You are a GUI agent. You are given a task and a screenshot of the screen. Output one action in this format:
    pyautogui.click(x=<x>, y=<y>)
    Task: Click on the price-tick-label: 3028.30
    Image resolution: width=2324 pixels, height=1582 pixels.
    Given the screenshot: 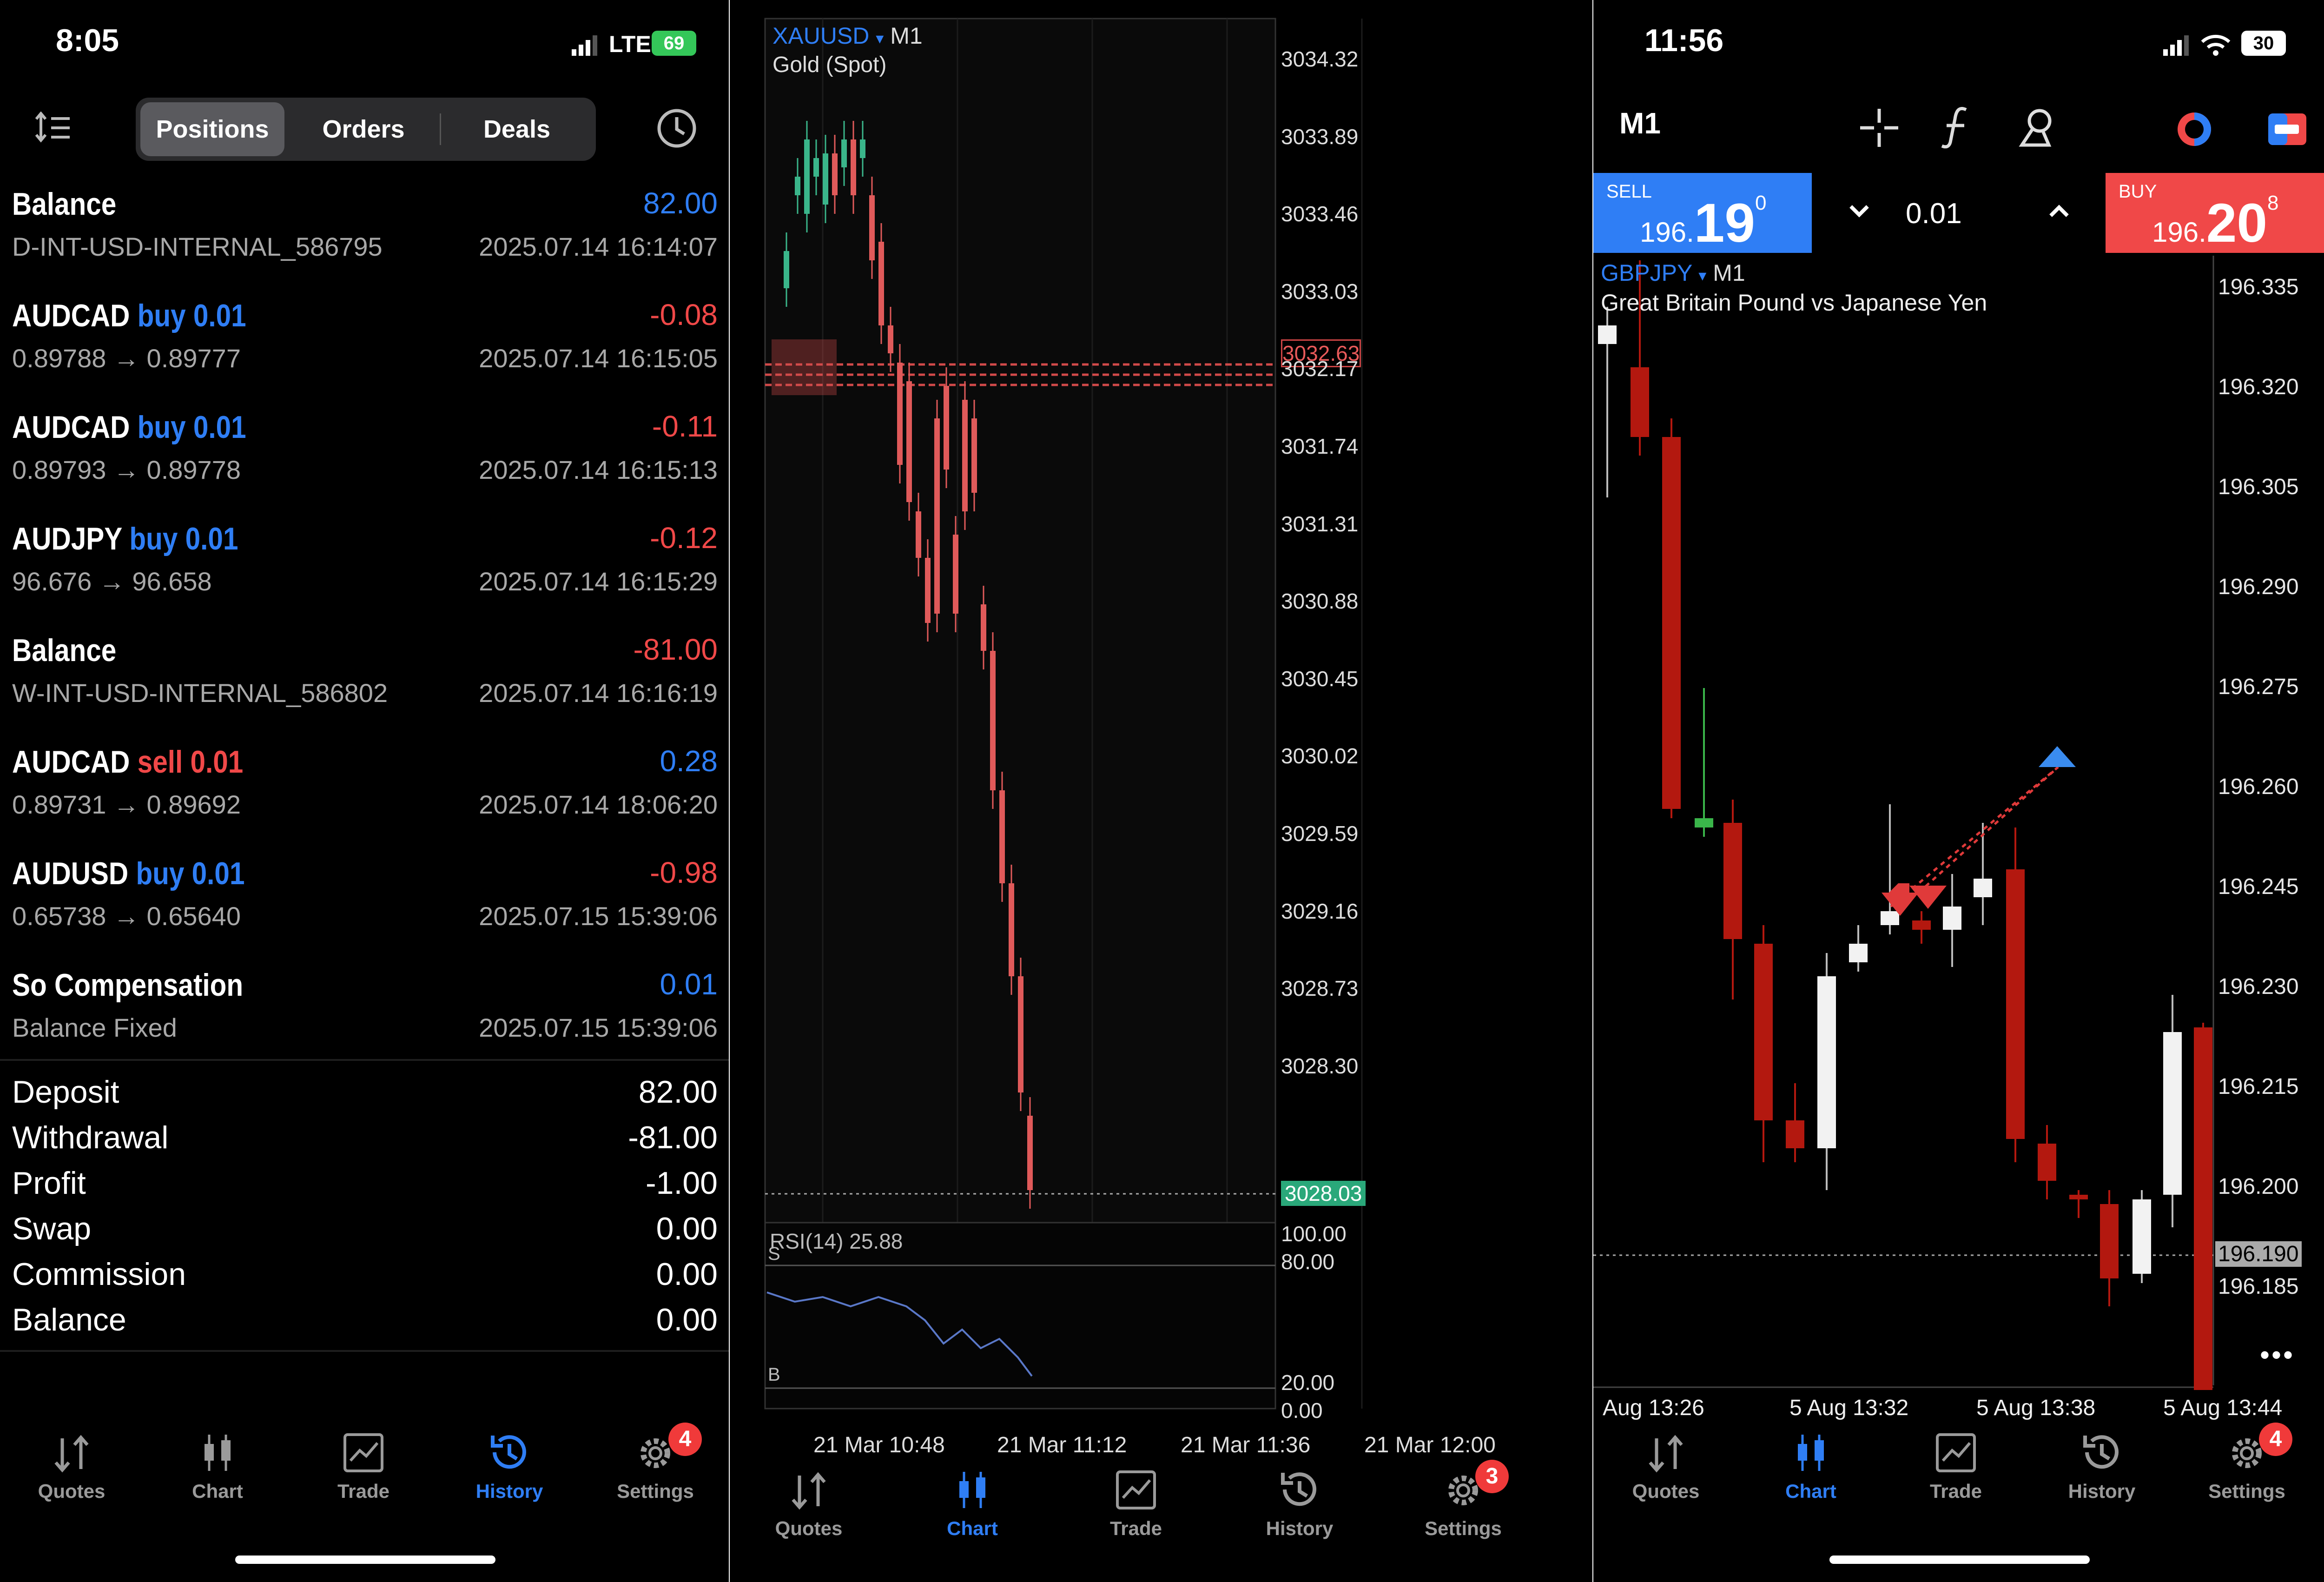 What is the action you would take?
    pyautogui.click(x=1320, y=1065)
    